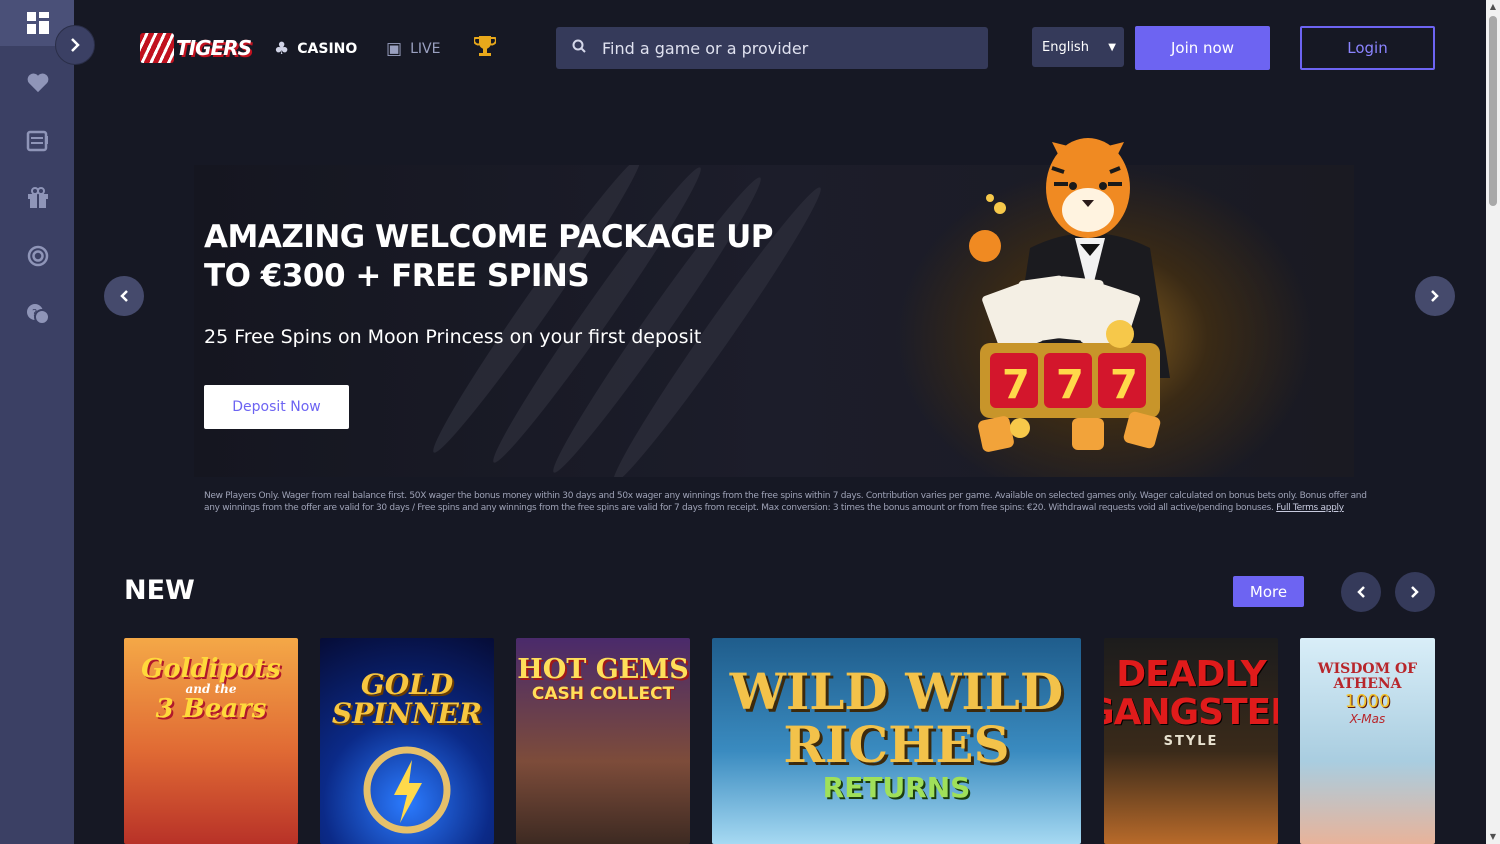 The width and height of the screenshot is (1500, 844). What do you see at coordinates (407, 741) in the screenshot?
I see `game-tile: GOLD SPINNER` at bounding box center [407, 741].